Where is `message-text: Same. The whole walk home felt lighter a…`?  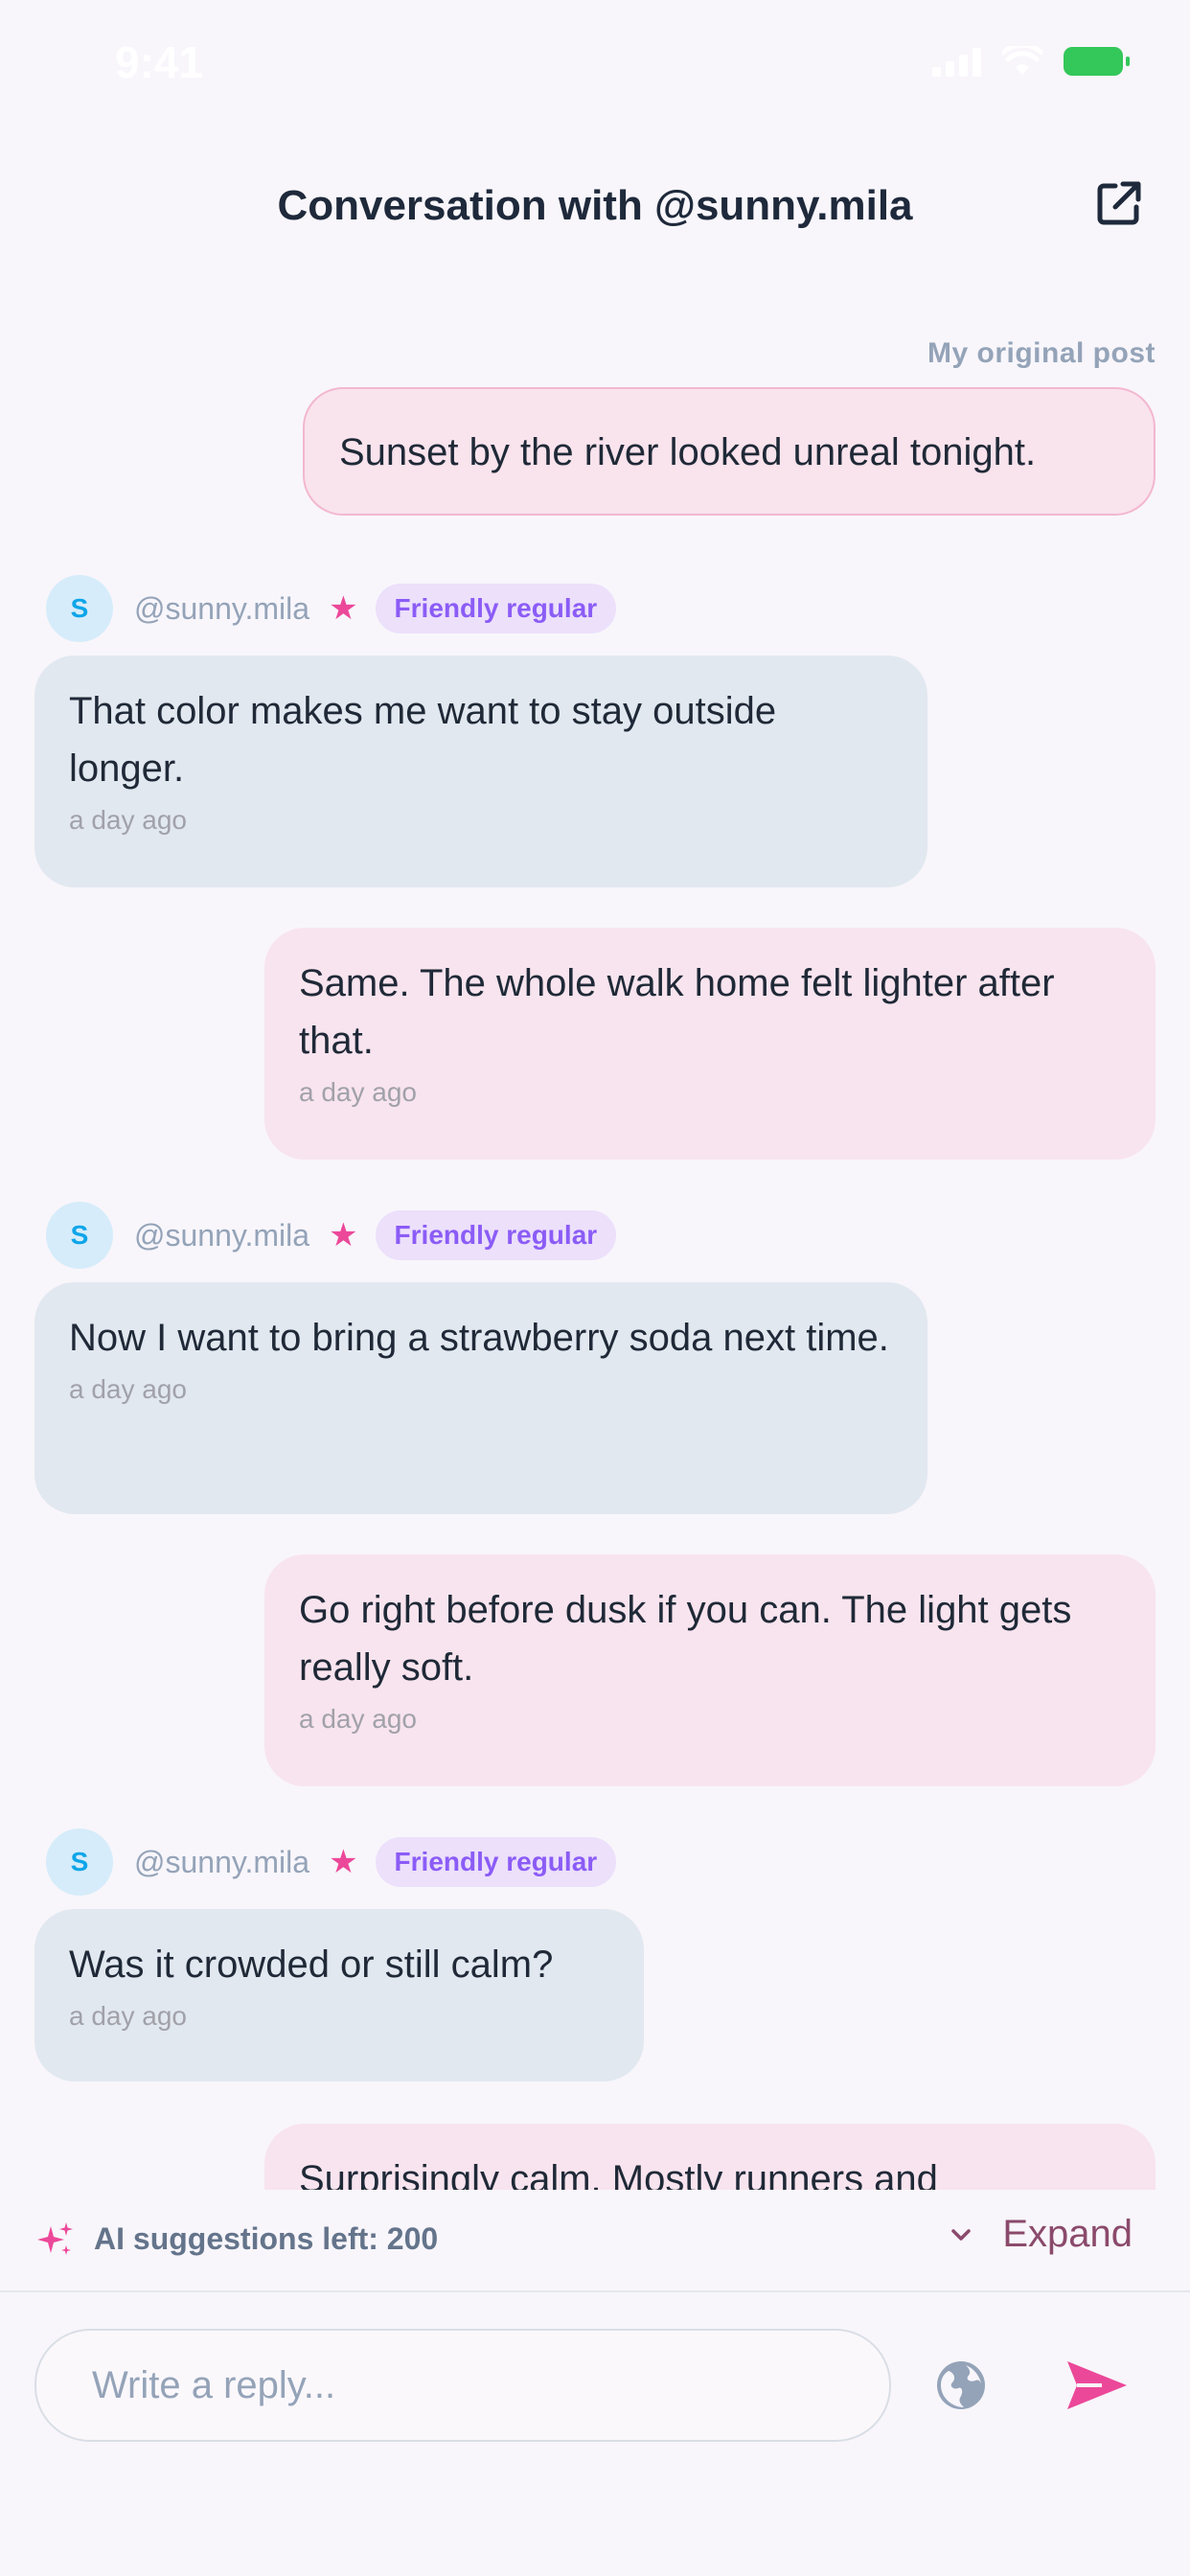
message-text: Same. The whole walk home felt lighter a… is located at coordinates (677, 1012).